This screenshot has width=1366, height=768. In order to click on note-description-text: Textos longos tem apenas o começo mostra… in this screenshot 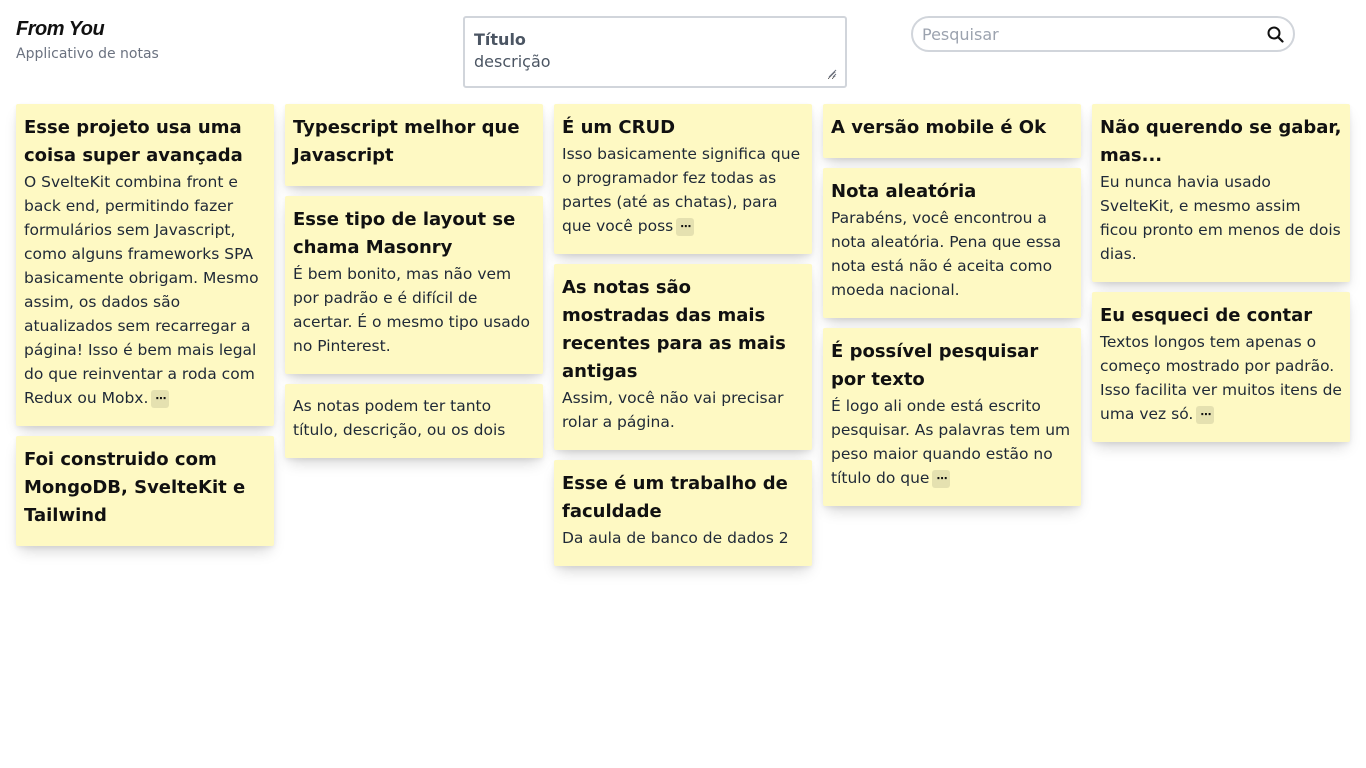, I will do `click(1221, 378)`.